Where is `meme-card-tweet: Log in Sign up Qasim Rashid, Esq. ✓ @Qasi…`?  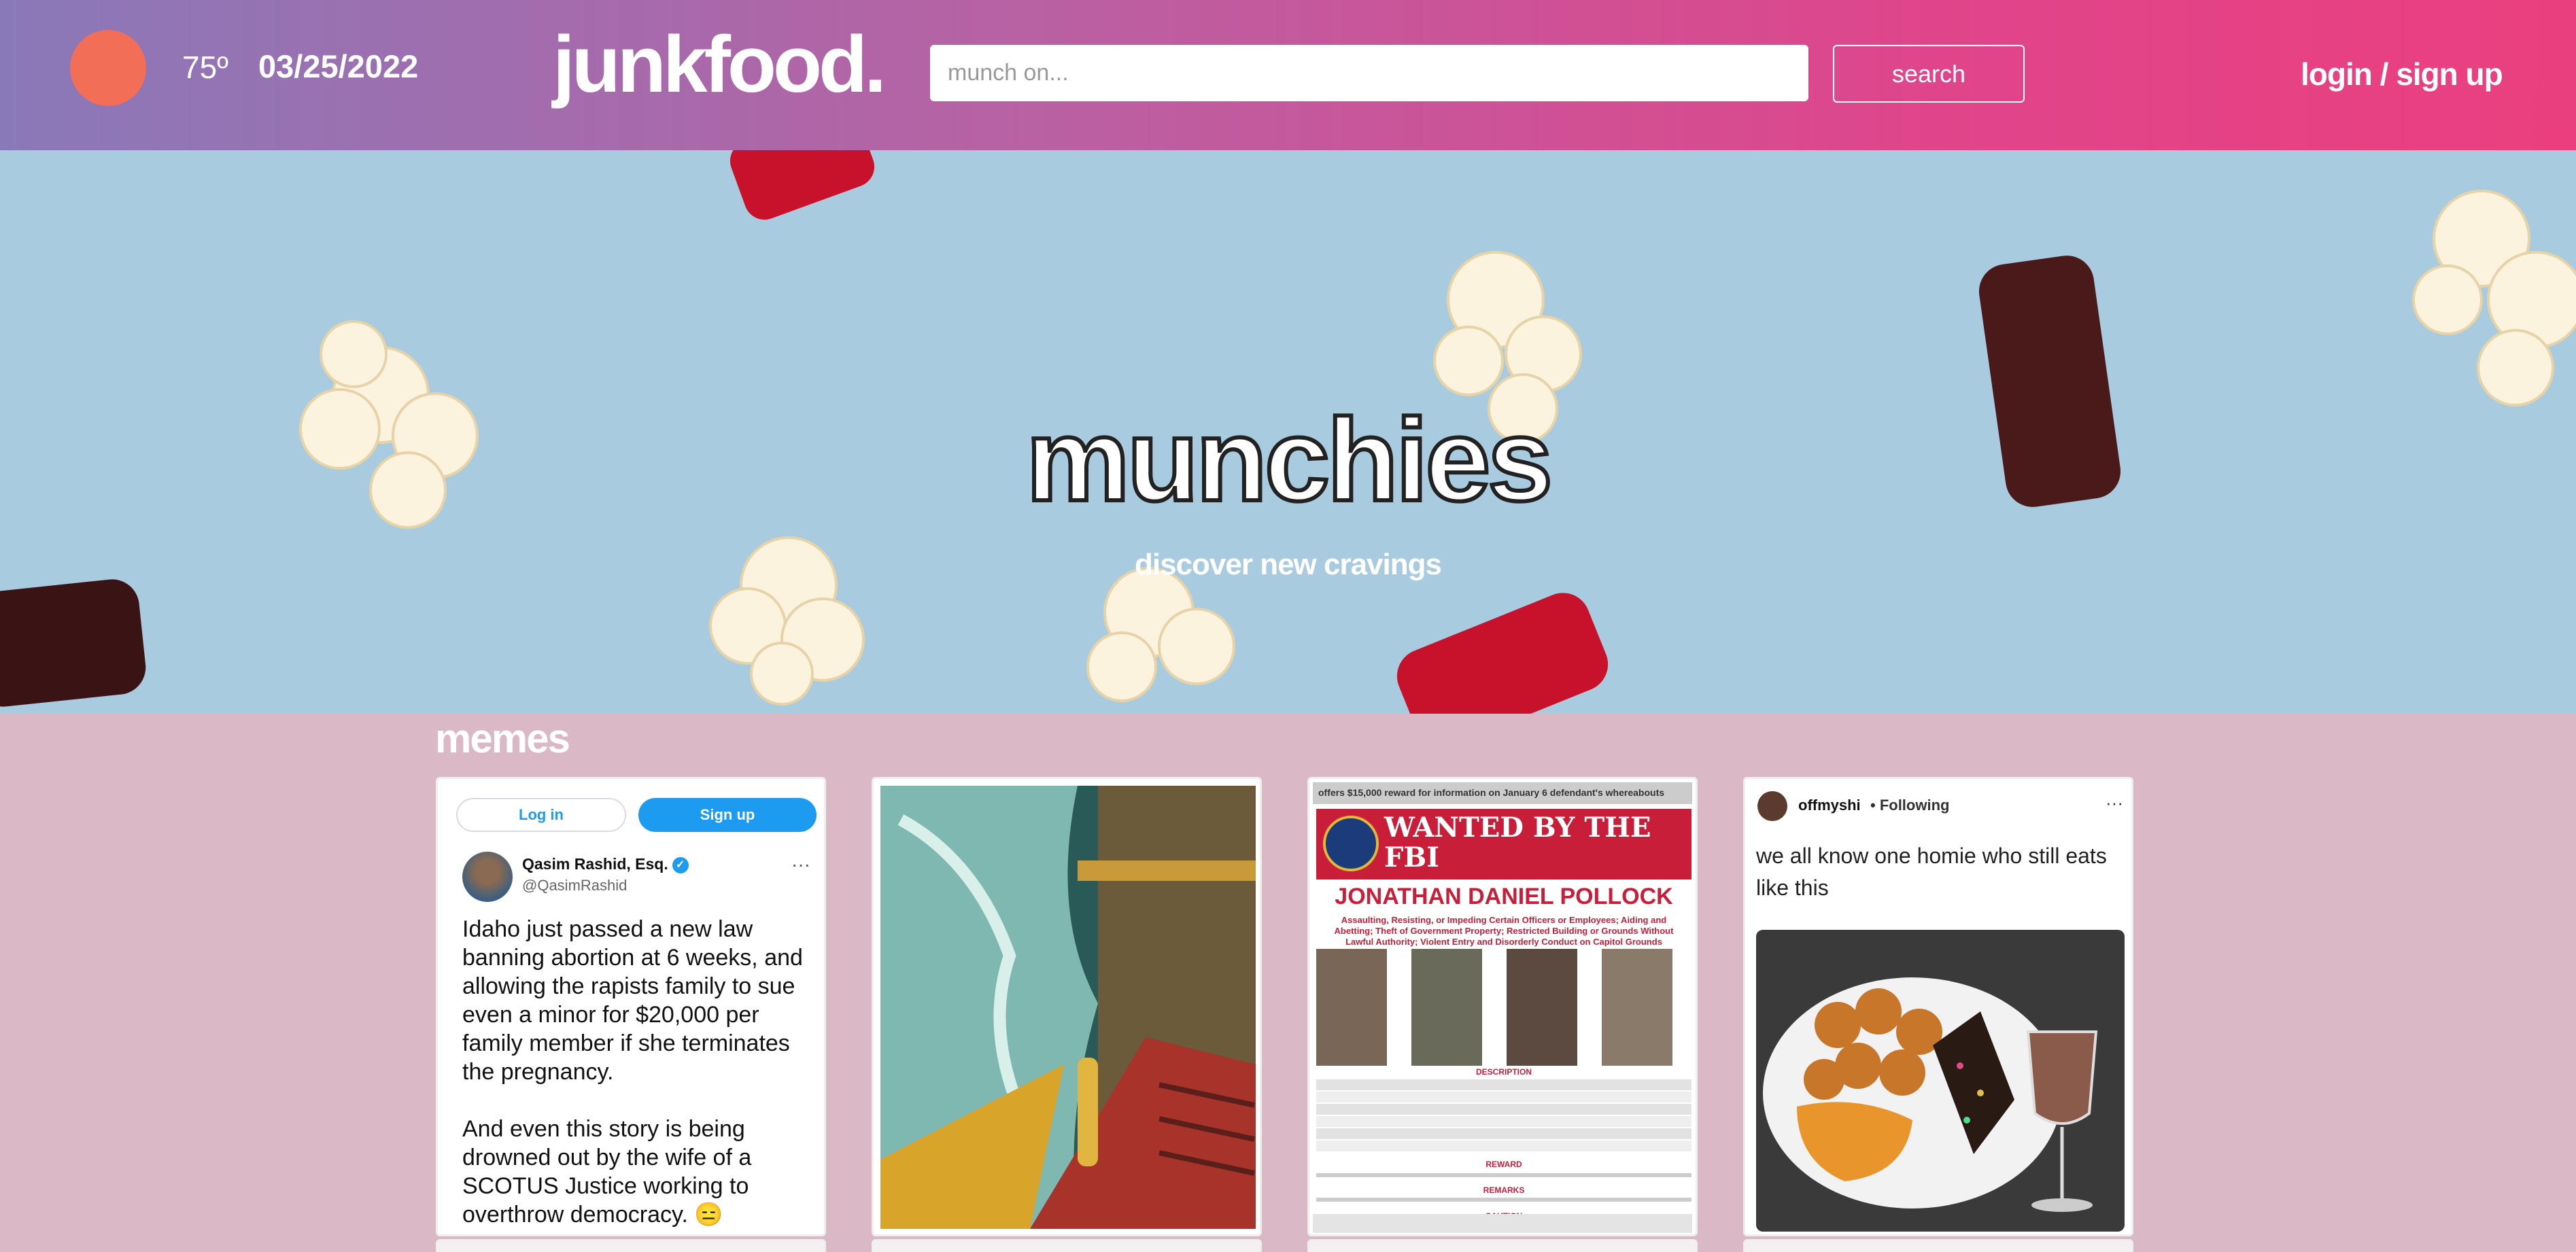 meme-card-tweet: Log in Sign up Qasim Rashid, Esq. ✓ @Qasi… is located at coordinates (631, 1006).